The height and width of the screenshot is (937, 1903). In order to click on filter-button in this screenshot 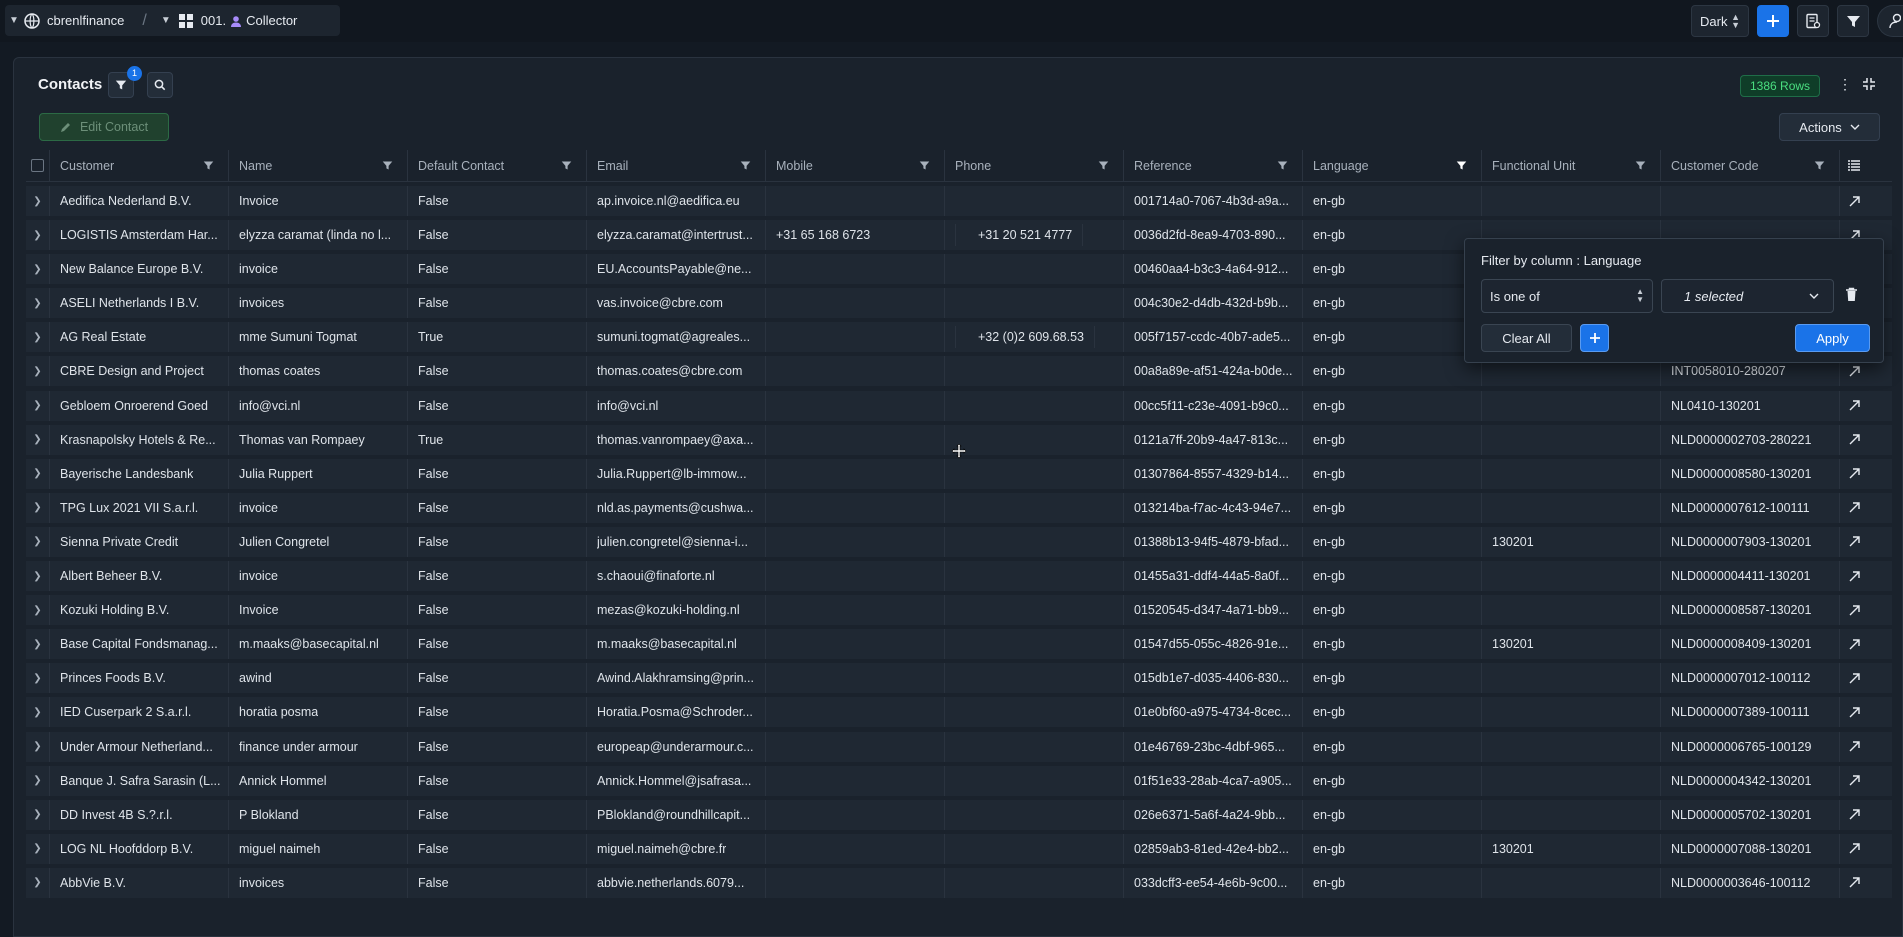, I will do `click(1853, 21)`.